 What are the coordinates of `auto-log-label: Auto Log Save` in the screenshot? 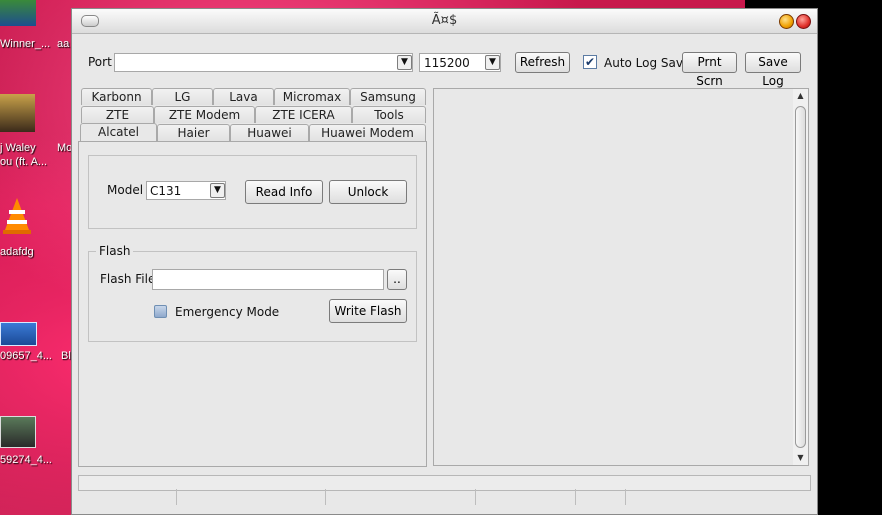 It's located at (647, 63).